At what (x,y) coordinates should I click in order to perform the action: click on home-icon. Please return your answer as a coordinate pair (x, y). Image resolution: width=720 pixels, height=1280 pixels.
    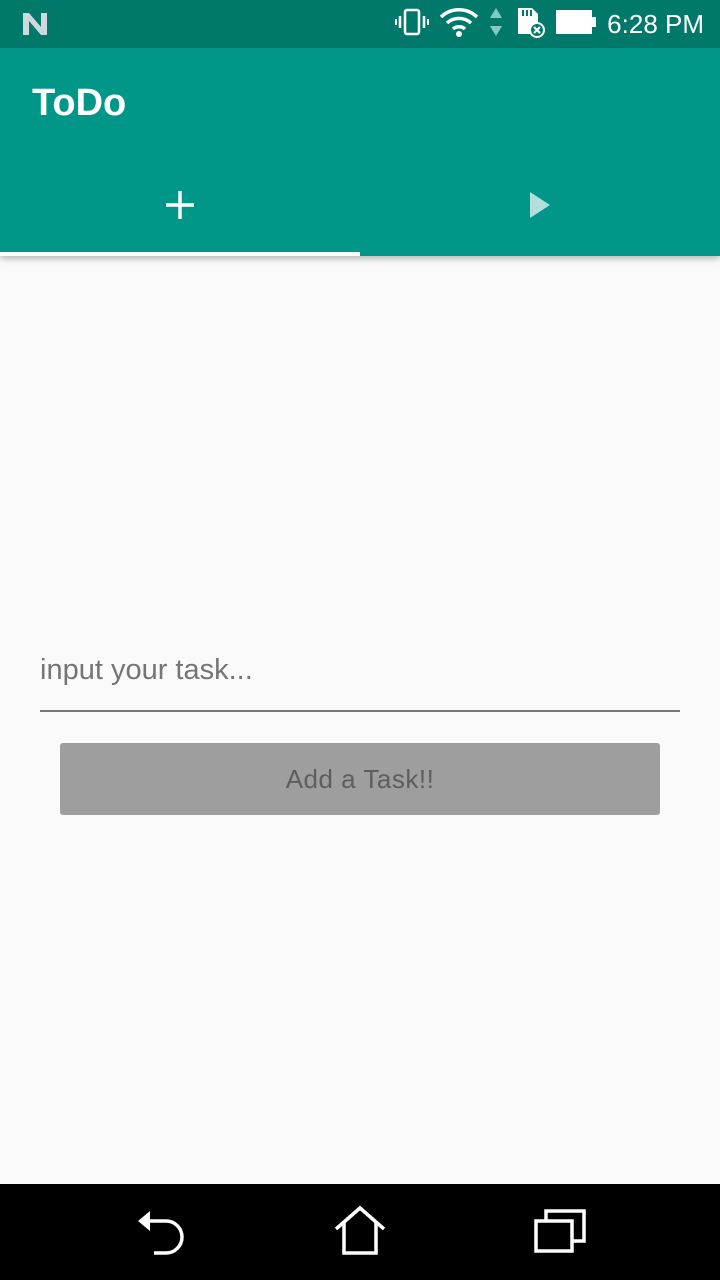
    Looking at the image, I should click on (360, 1233).